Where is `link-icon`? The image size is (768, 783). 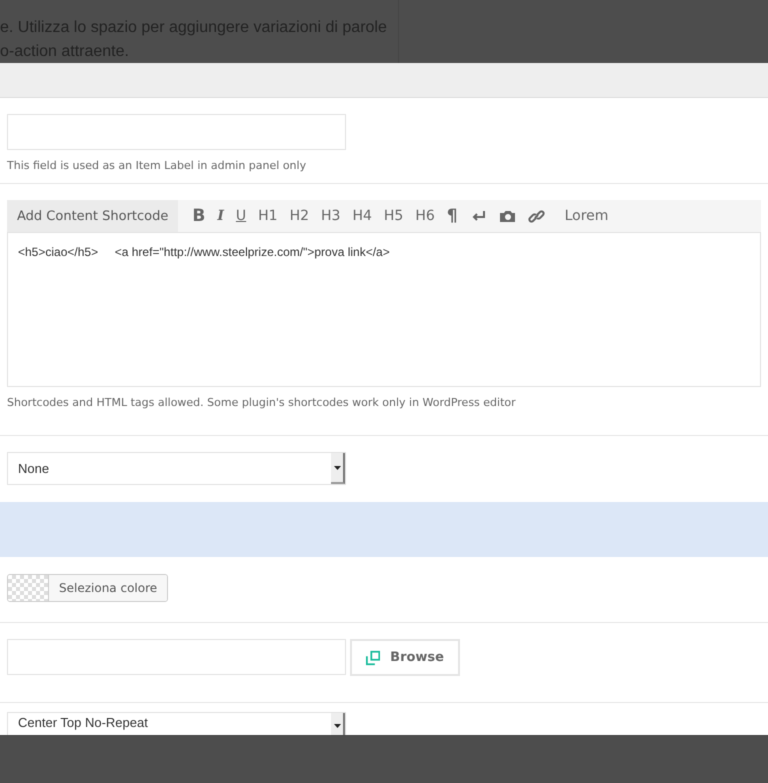
link-icon is located at coordinates (536, 216).